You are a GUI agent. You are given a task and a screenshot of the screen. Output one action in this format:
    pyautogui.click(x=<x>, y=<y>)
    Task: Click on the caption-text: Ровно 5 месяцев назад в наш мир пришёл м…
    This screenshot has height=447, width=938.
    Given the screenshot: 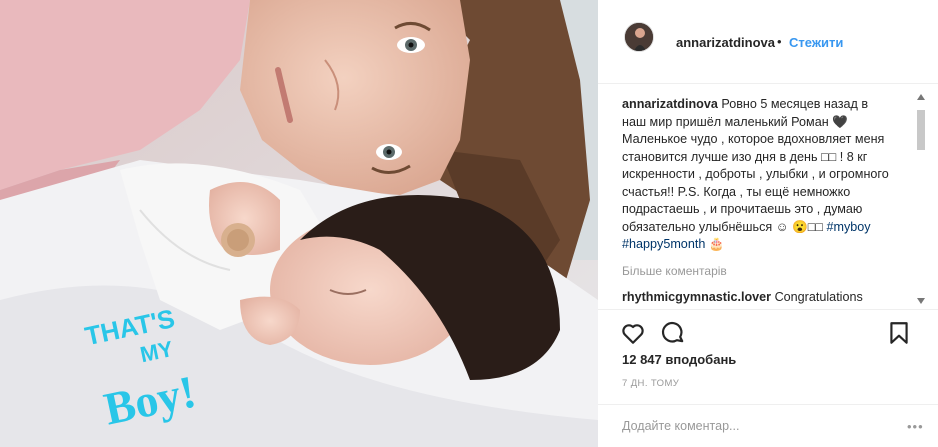 What is the action you would take?
    pyautogui.click(x=755, y=165)
    